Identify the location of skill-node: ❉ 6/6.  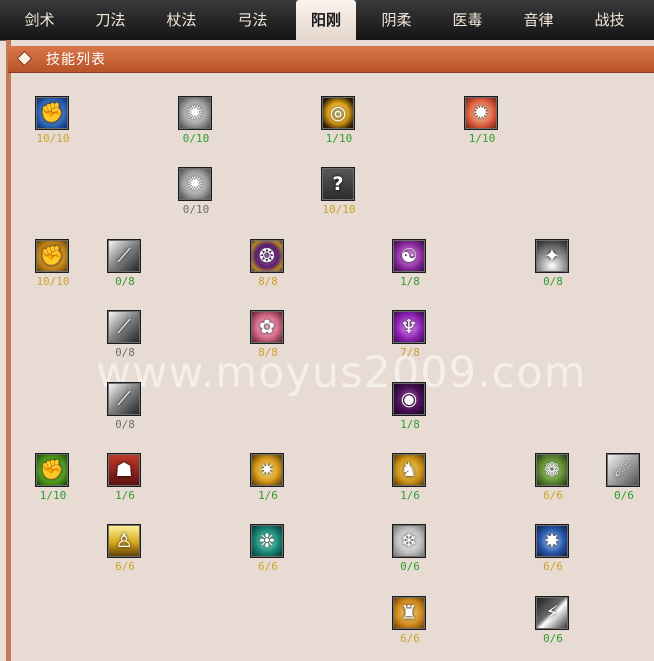
(268, 553).